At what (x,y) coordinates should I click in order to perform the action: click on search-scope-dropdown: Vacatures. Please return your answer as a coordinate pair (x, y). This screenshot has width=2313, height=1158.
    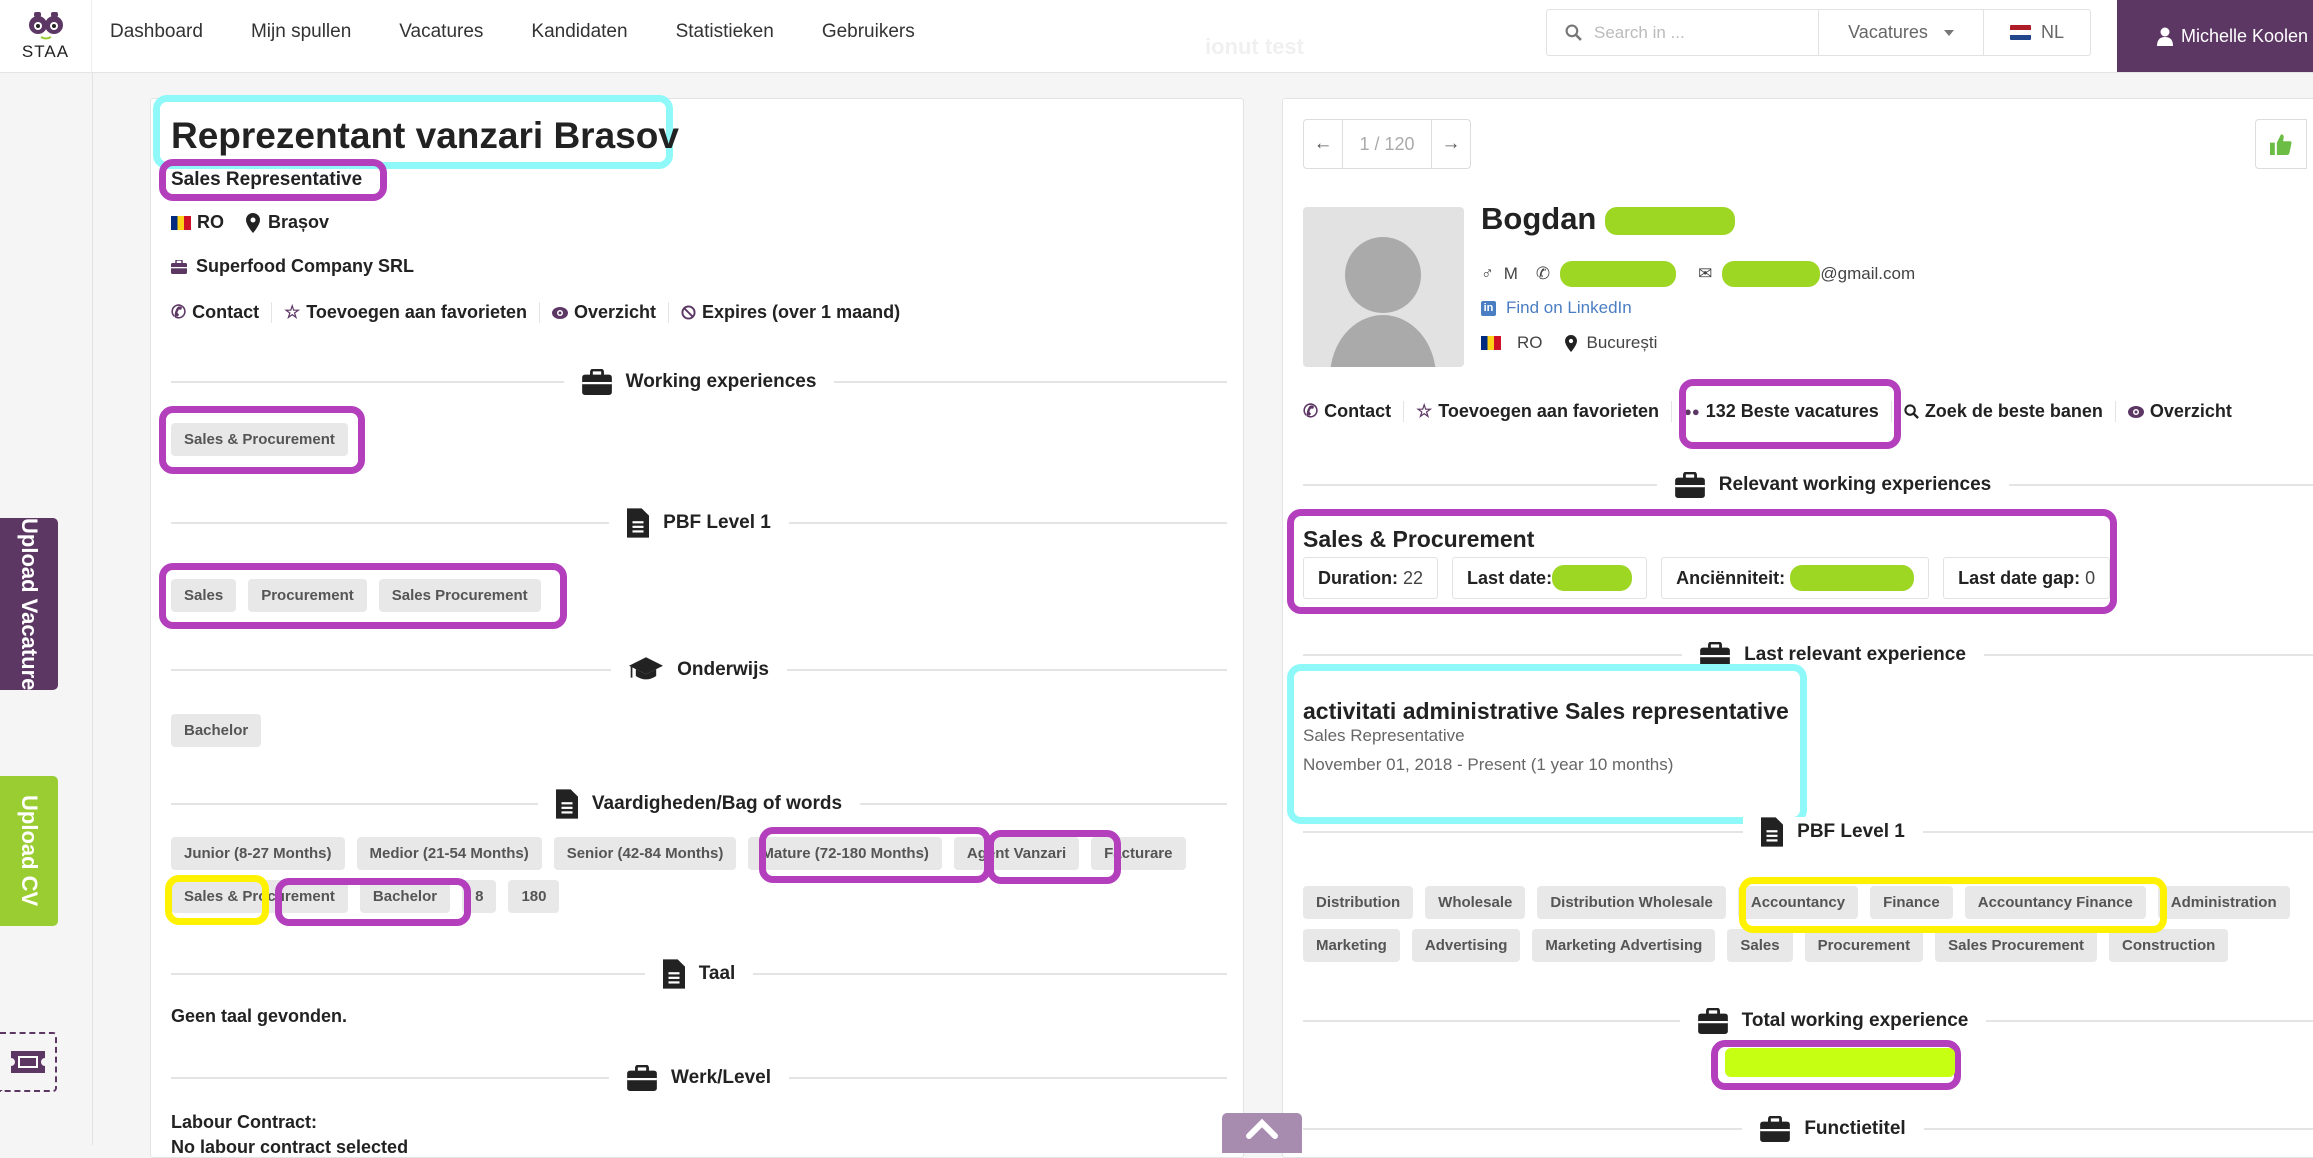
    Looking at the image, I should click on (1901, 32).